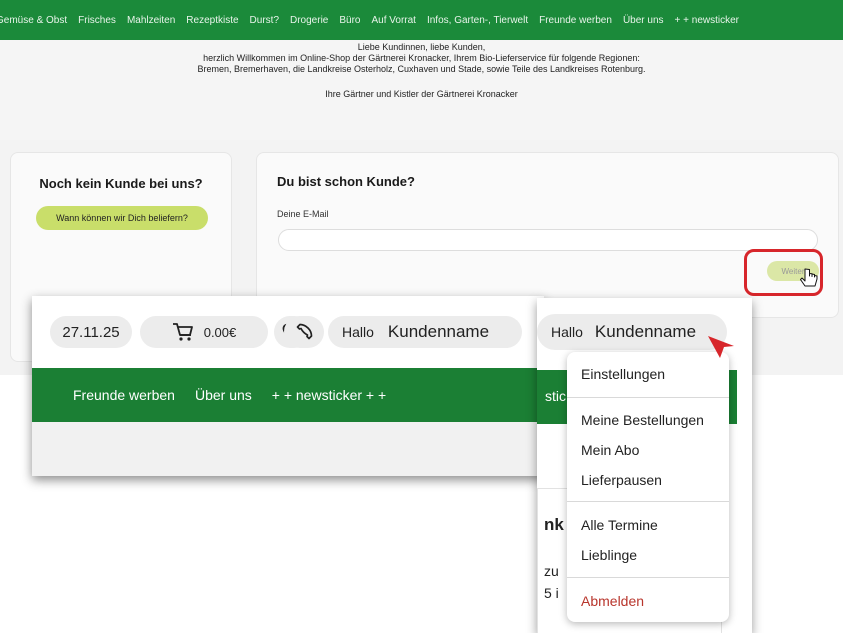  What do you see at coordinates (212, 20) in the screenshot?
I see `nav-item-rezeptkiste: Rezeptkiste` at bounding box center [212, 20].